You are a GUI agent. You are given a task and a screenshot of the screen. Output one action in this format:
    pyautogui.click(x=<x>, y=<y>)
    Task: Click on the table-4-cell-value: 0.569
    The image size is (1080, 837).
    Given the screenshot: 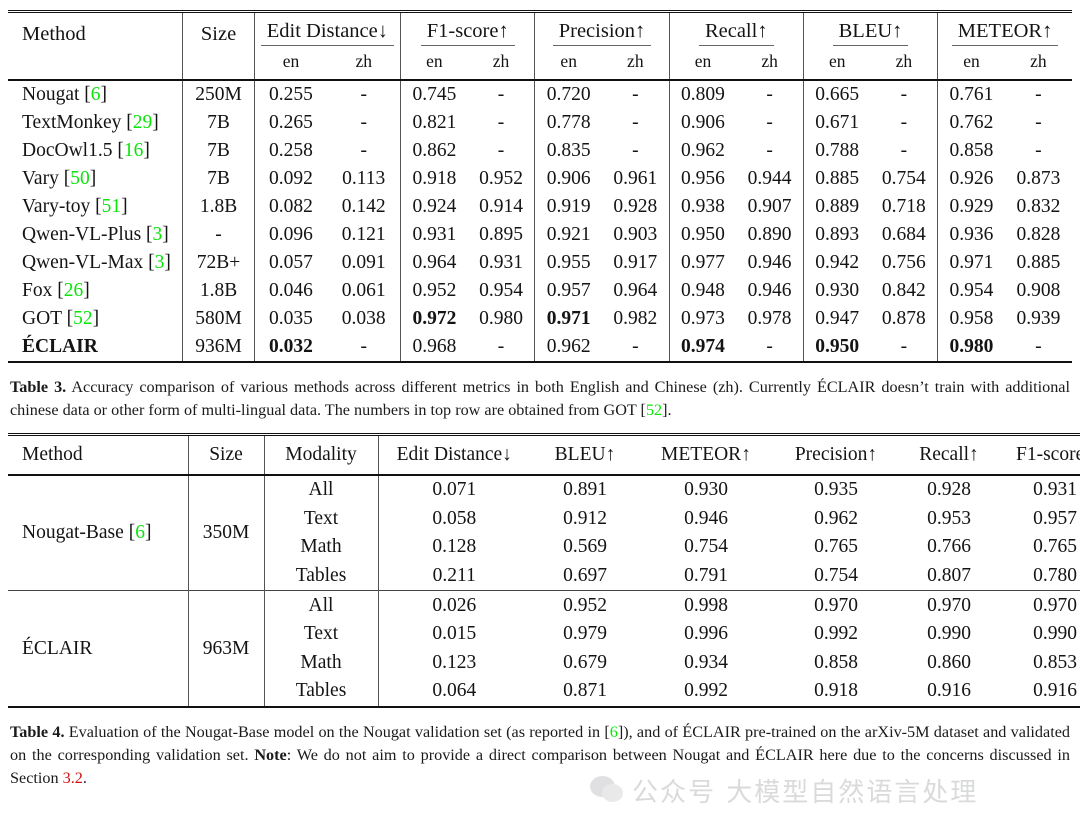 What is the action you would take?
    pyautogui.click(x=585, y=547)
    